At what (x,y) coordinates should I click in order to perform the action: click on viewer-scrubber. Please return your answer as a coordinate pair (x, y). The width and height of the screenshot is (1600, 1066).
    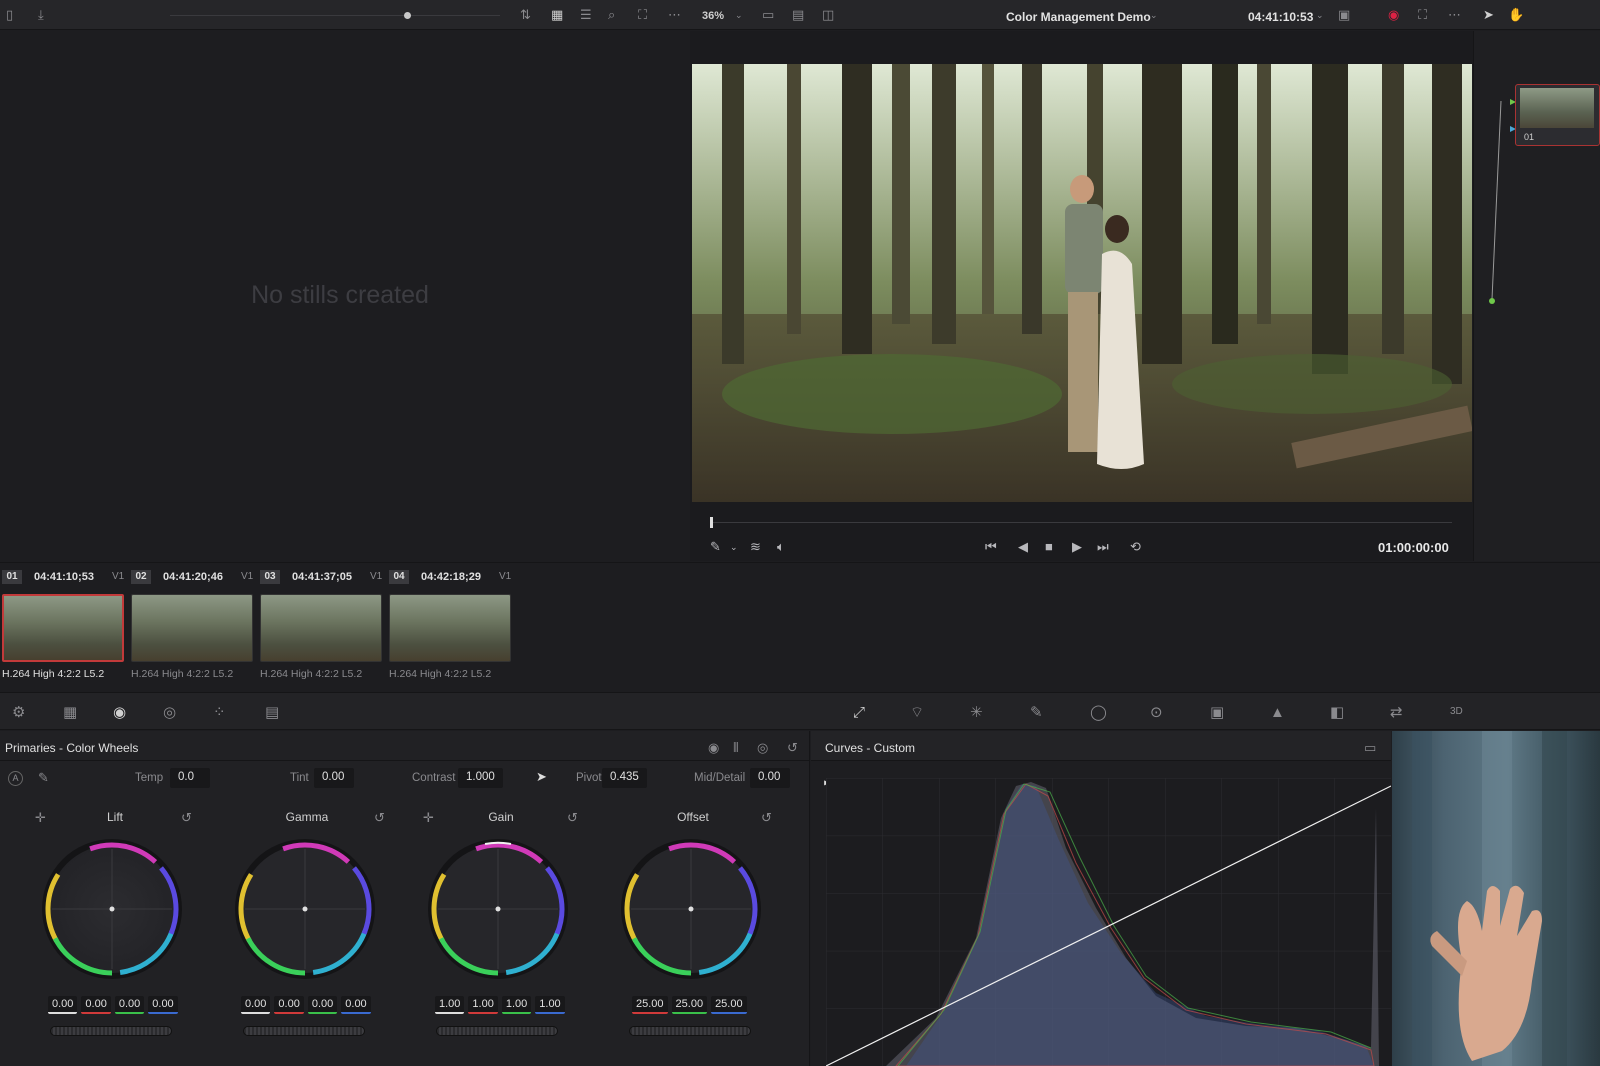
    Looking at the image, I should click on (1081, 522).